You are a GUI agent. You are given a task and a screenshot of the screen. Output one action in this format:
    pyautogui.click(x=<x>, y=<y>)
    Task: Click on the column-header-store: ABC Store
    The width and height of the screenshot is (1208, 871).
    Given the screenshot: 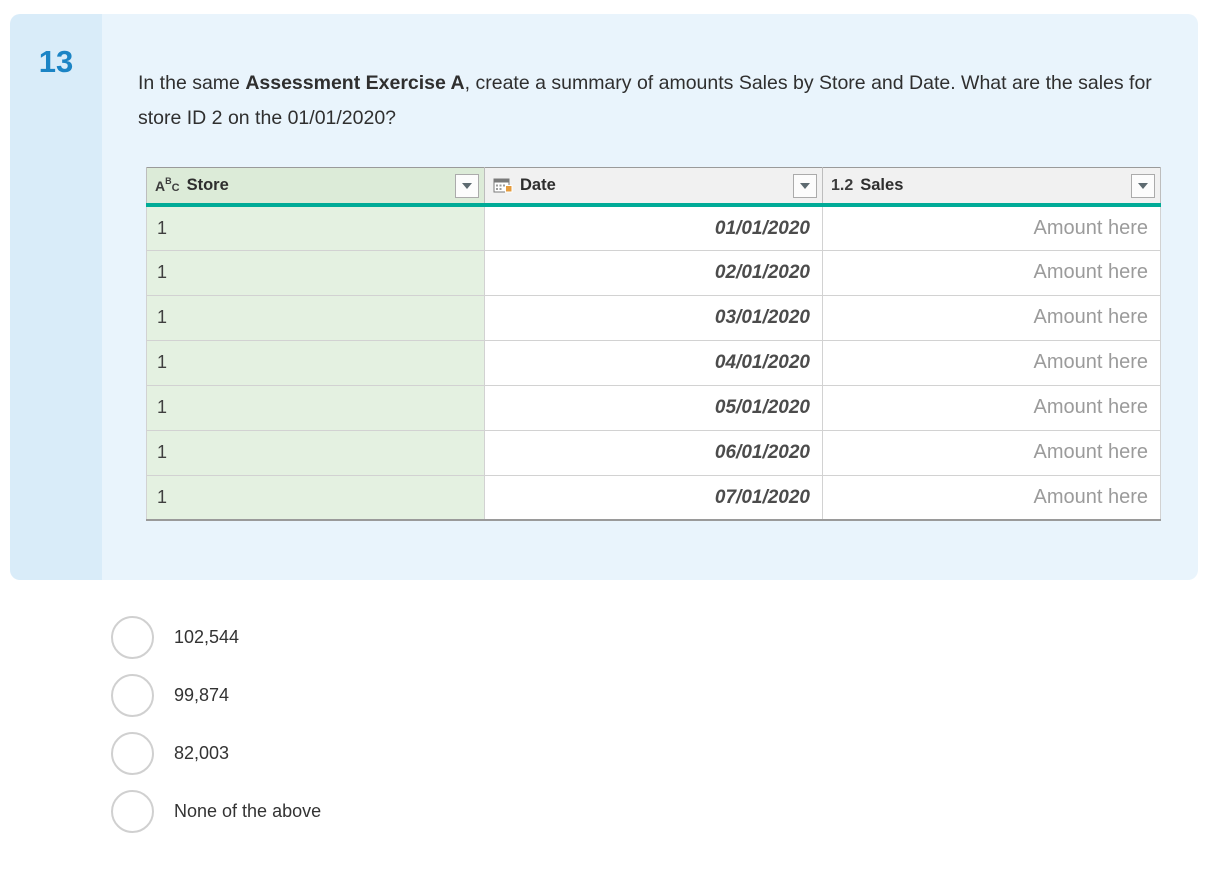 What is the action you would take?
    pyautogui.click(x=315, y=187)
    